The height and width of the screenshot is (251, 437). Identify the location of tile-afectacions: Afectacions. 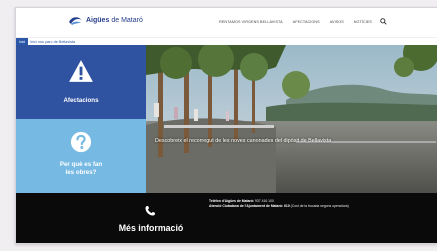
(81, 82).